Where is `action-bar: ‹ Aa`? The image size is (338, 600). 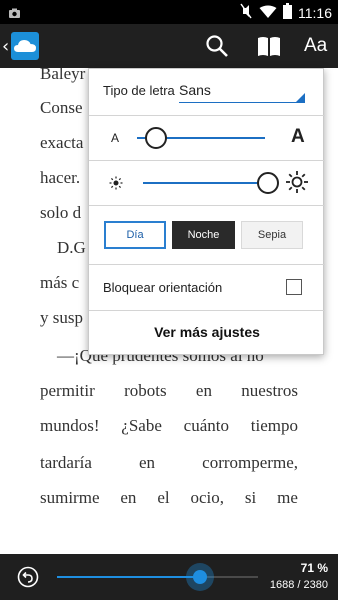 action-bar: ‹ Aa is located at coordinates (169, 46).